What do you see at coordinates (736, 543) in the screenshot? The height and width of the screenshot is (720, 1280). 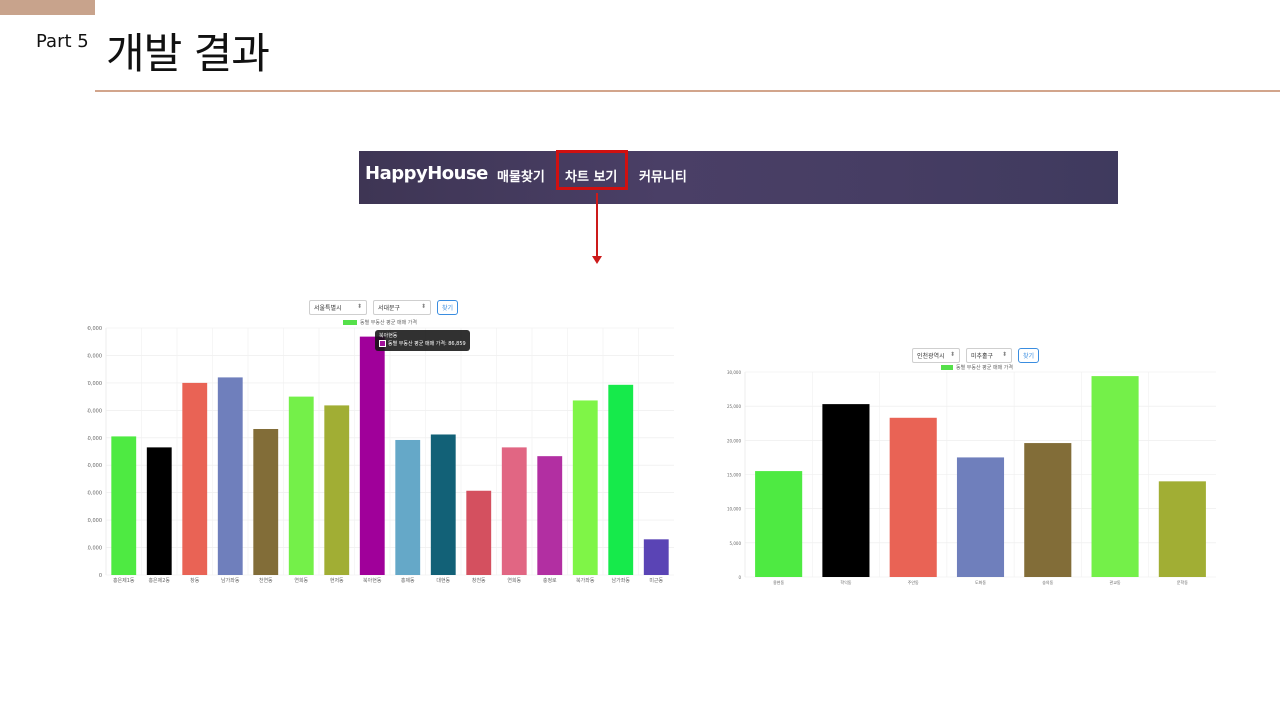 I see `y-tick-label: 5,000` at bounding box center [736, 543].